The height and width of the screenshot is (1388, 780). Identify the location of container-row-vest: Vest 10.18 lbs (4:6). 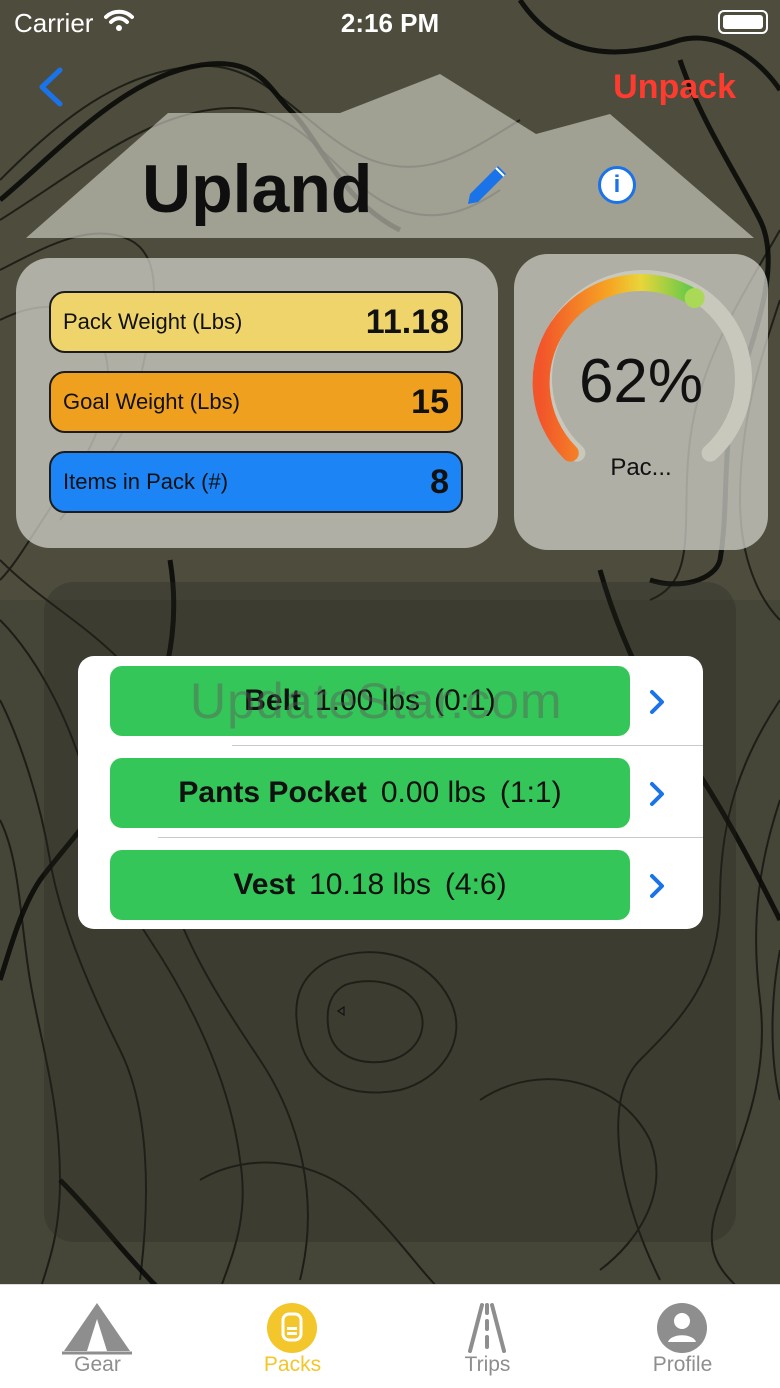
(370, 885).